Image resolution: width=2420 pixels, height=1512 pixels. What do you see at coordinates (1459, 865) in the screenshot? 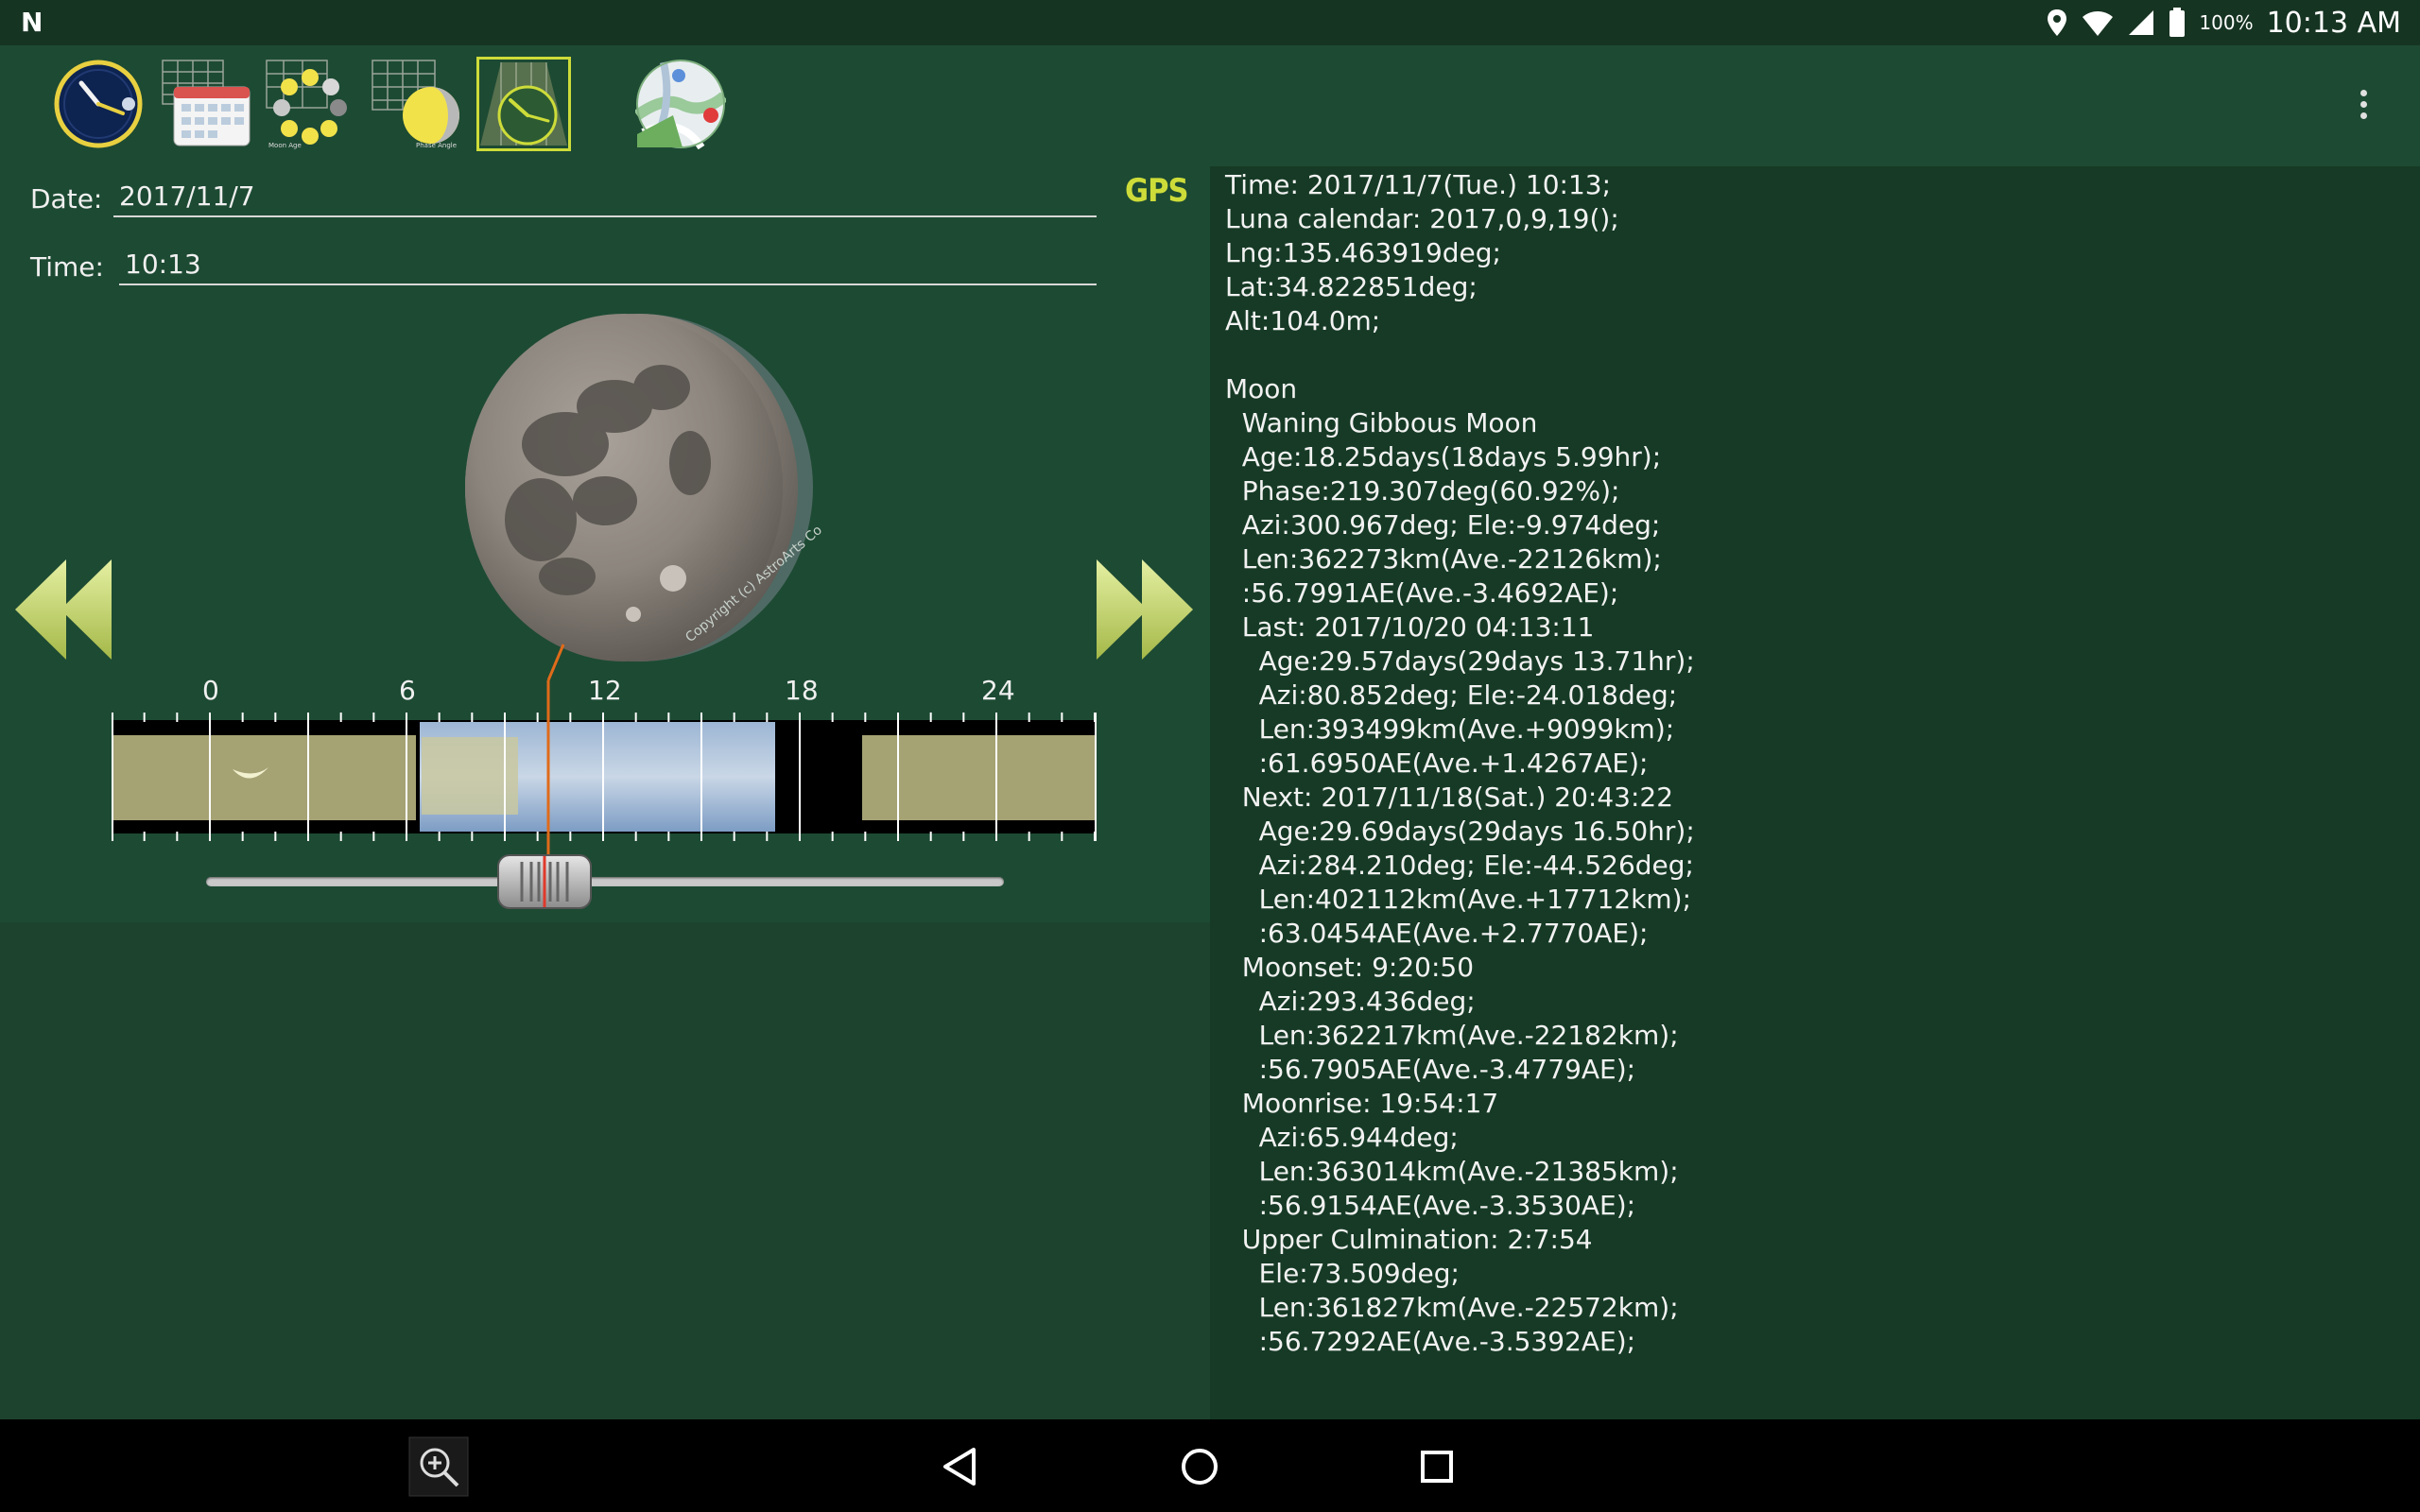
I see `info-line: Azi:284.210deg; Ele:-44.526deg;` at bounding box center [1459, 865].